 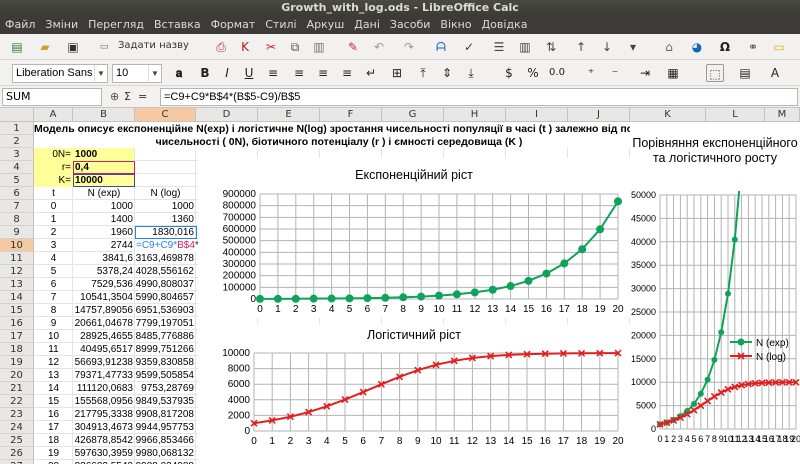 What do you see at coordinates (475, 115) in the screenshot?
I see `column-header-h: H` at bounding box center [475, 115].